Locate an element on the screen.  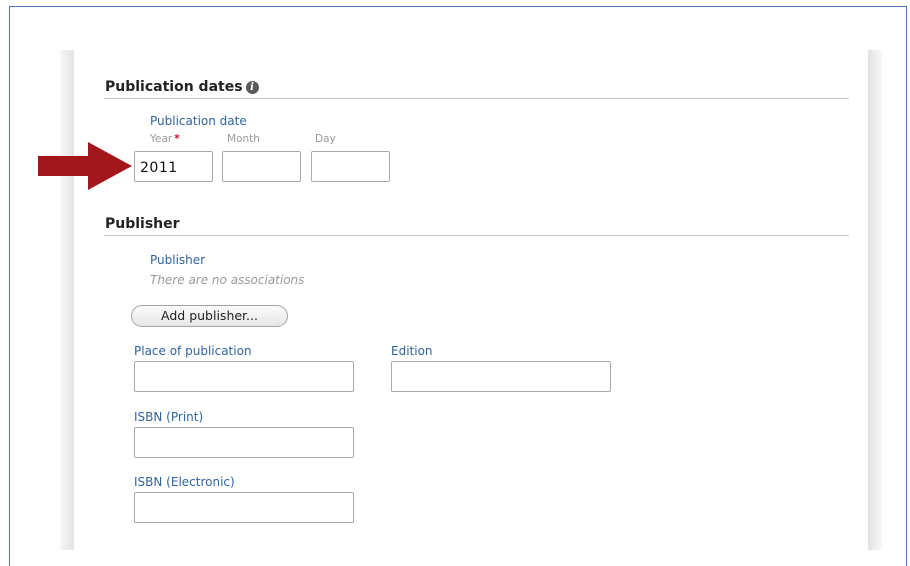
publisher-heading: Publisher is located at coordinates (142, 224).